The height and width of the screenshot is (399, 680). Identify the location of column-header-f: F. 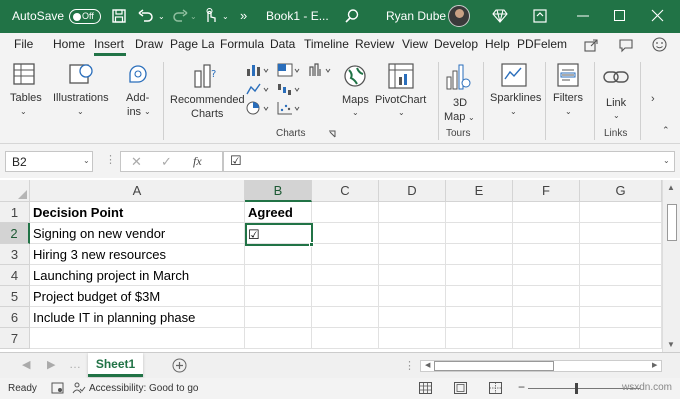
(546, 191).